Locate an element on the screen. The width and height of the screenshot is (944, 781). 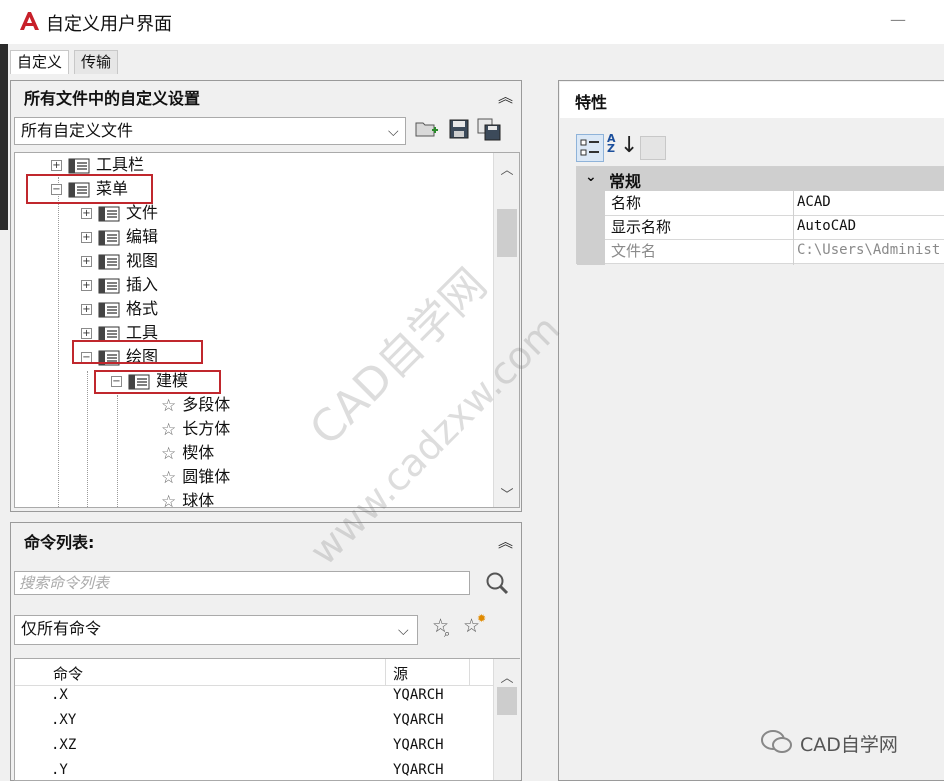
tree-node: ☆ 圆锥体 is located at coordinates (195, 477).